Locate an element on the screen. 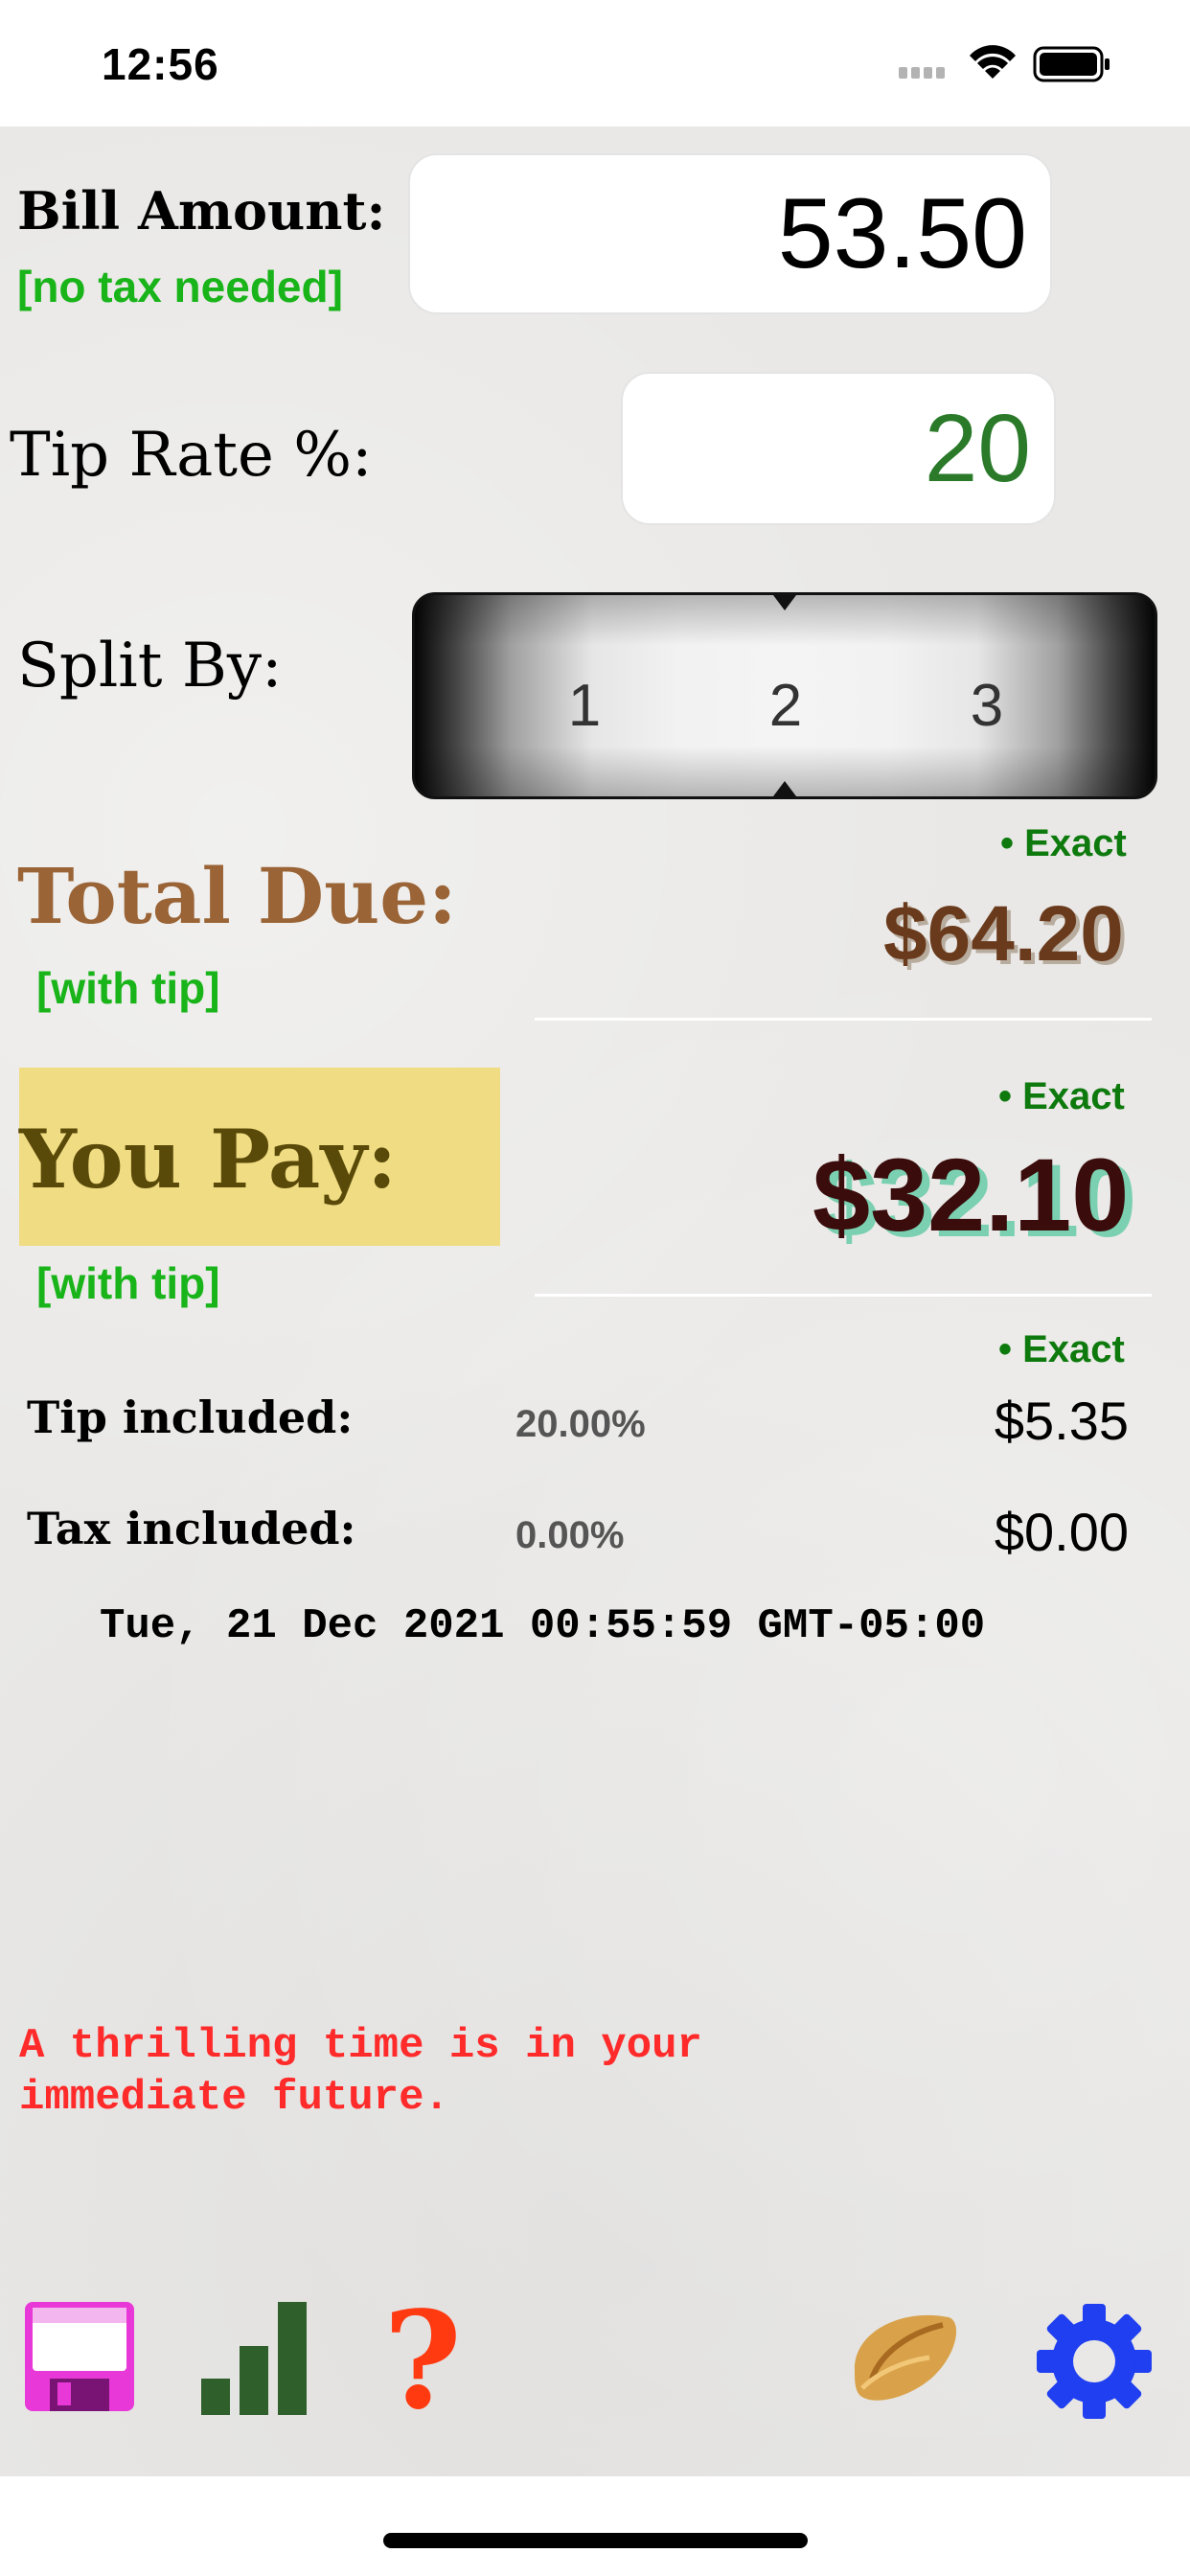  tax-included-percent: 0.00% is located at coordinates (570, 1535).